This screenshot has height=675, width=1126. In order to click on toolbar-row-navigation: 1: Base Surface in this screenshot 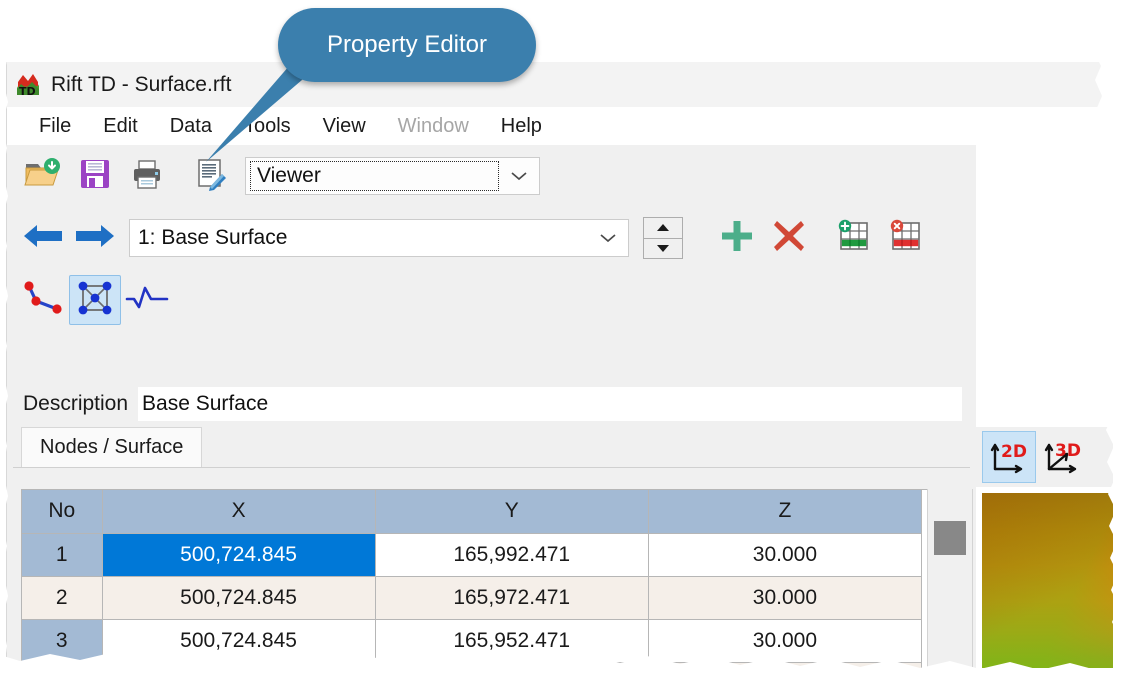, I will do `click(469, 238)`.